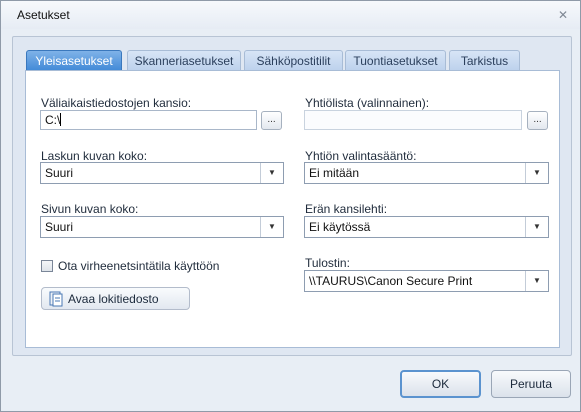 Image resolution: width=581 pixels, height=412 pixels. What do you see at coordinates (426, 173) in the screenshot?
I see `company-rule-select: Ei mitään ▼` at bounding box center [426, 173].